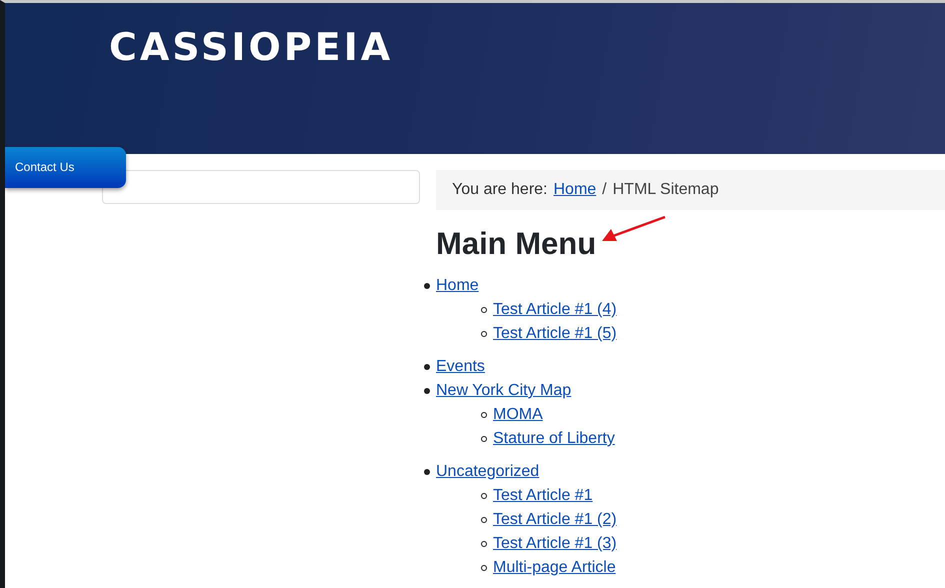 The width and height of the screenshot is (945, 588). What do you see at coordinates (251, 47) in the screenshot?
I see `site-logo: CASSIOPEIA` at bounding box center [251, 47].